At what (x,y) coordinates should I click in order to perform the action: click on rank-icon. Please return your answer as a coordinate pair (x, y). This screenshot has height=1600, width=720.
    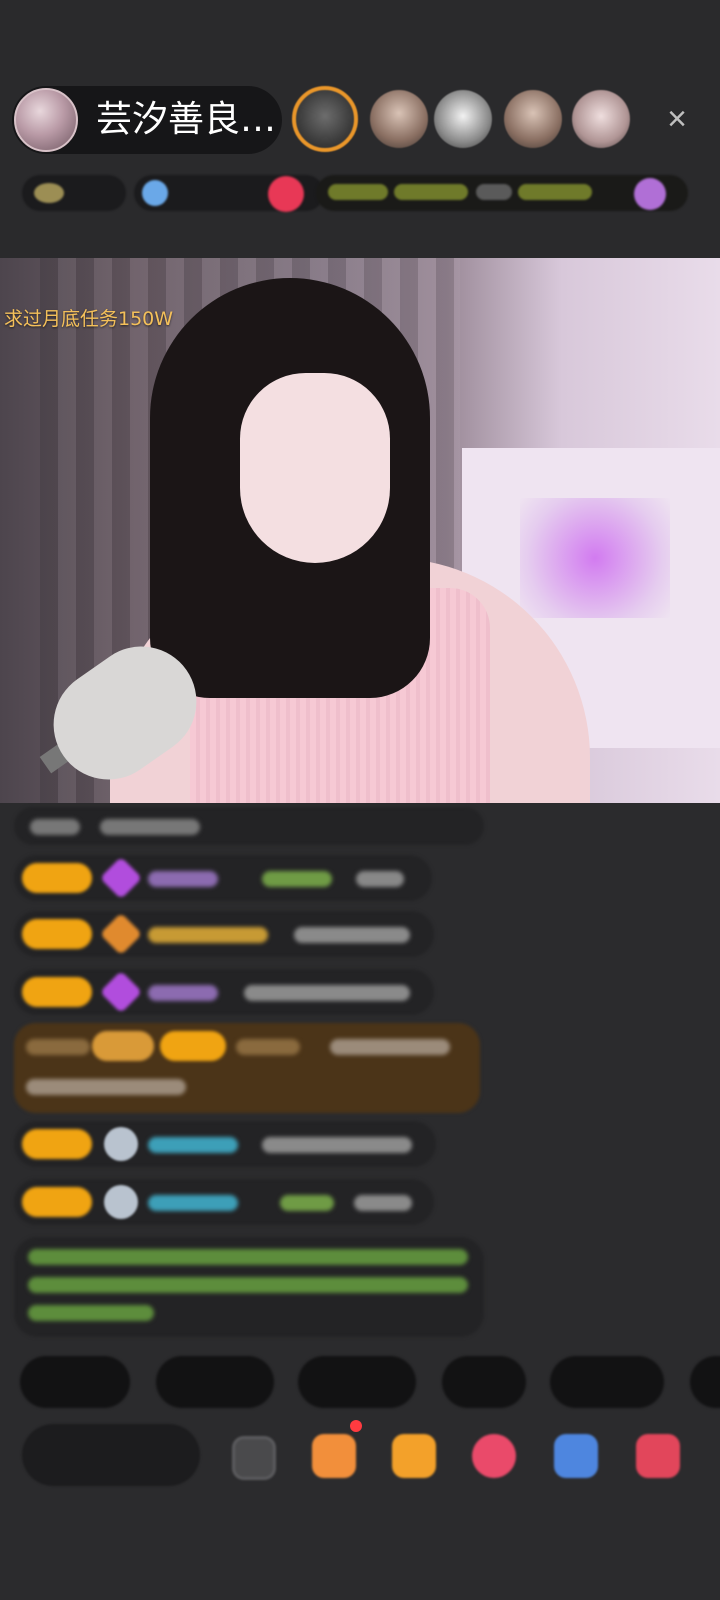
    Looking at the image, I should click on (49, 193).